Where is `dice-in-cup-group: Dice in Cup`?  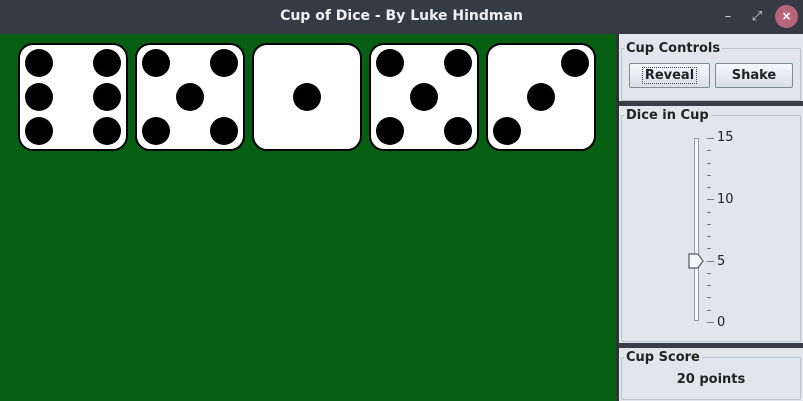
dice-in-cup-group: Dice in Cup is located at coordinates (711, 225).